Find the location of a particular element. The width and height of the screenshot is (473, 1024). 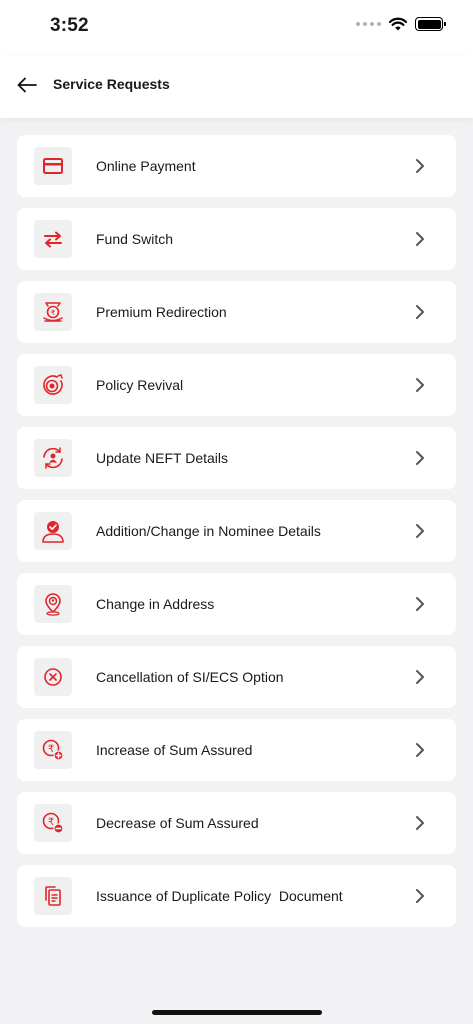

list-item-update-neft: Update NEFT Details is located at coordinates (236, 458).